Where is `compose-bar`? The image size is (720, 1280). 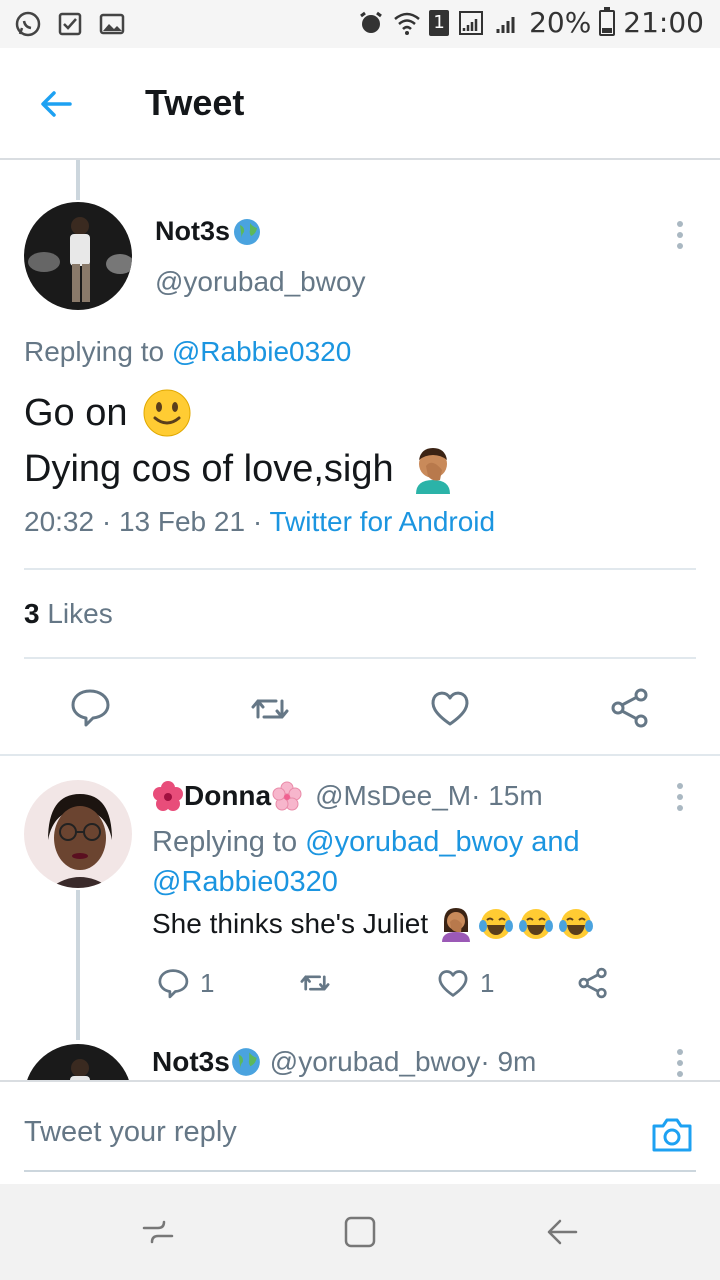 compose-bar is located at coordinates (360, 1132).